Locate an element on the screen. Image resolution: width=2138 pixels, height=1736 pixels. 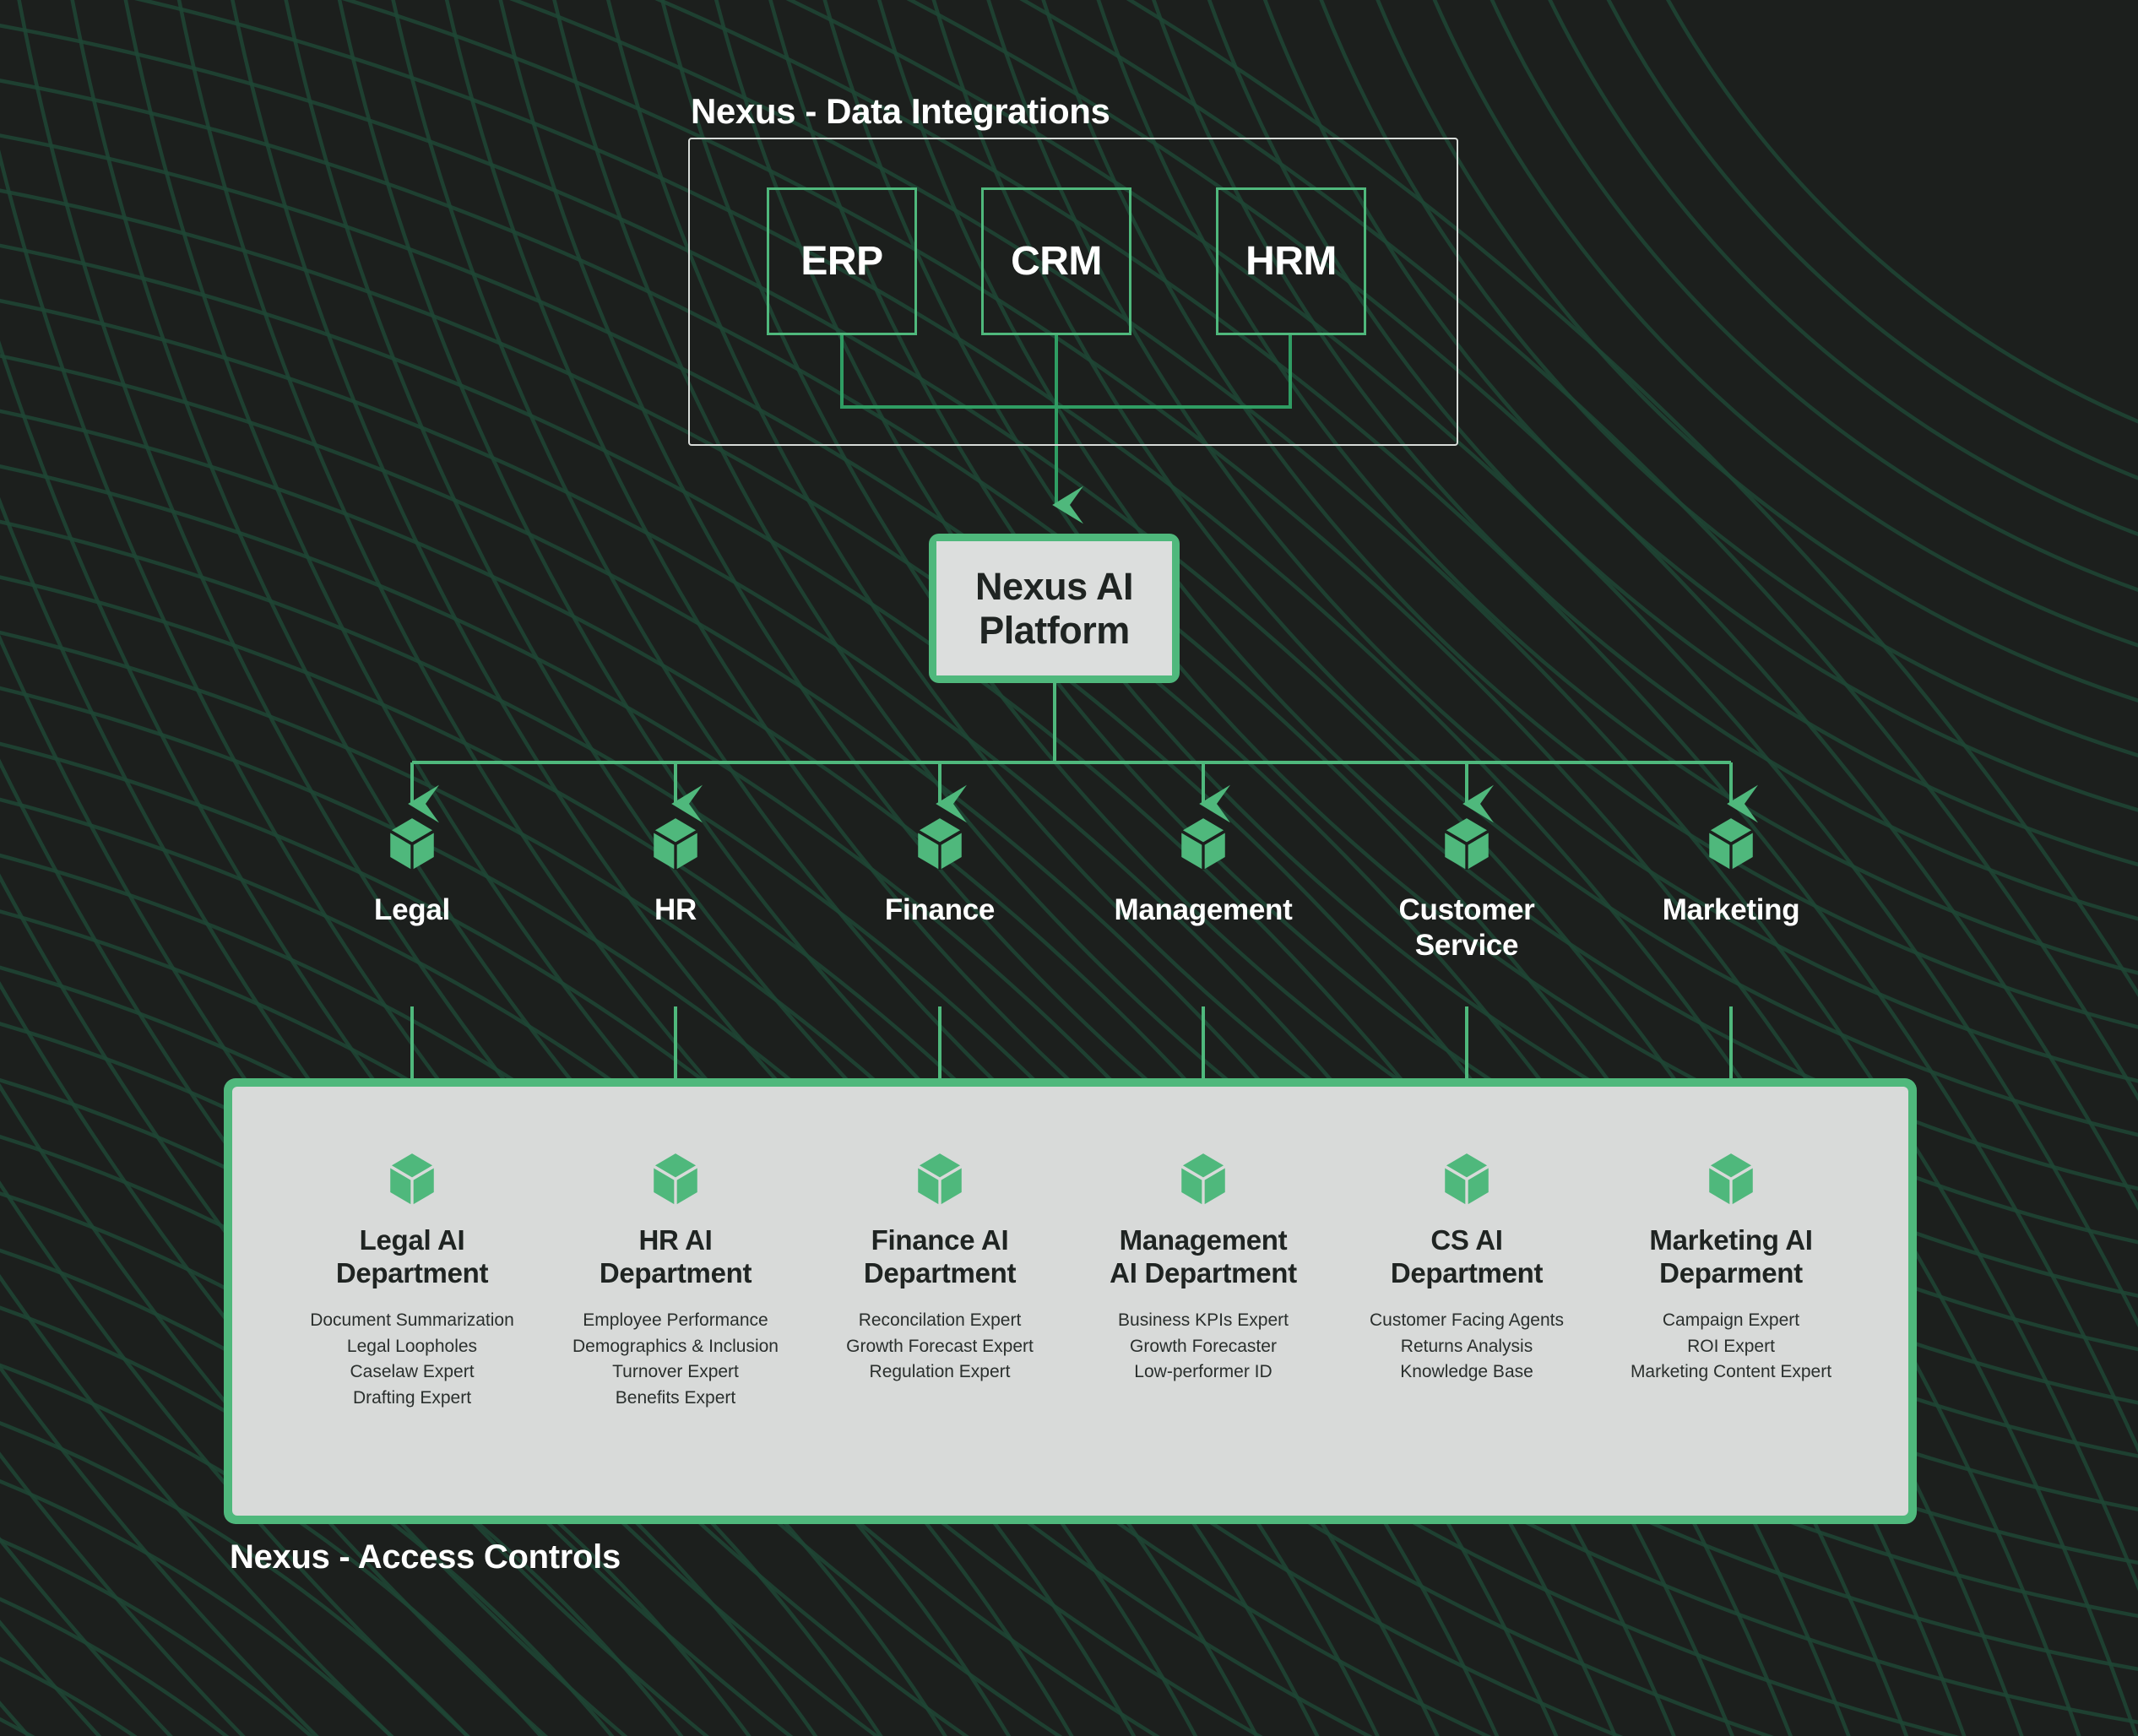
source-system-crm: CRM is located at coordinates (1056, 261).